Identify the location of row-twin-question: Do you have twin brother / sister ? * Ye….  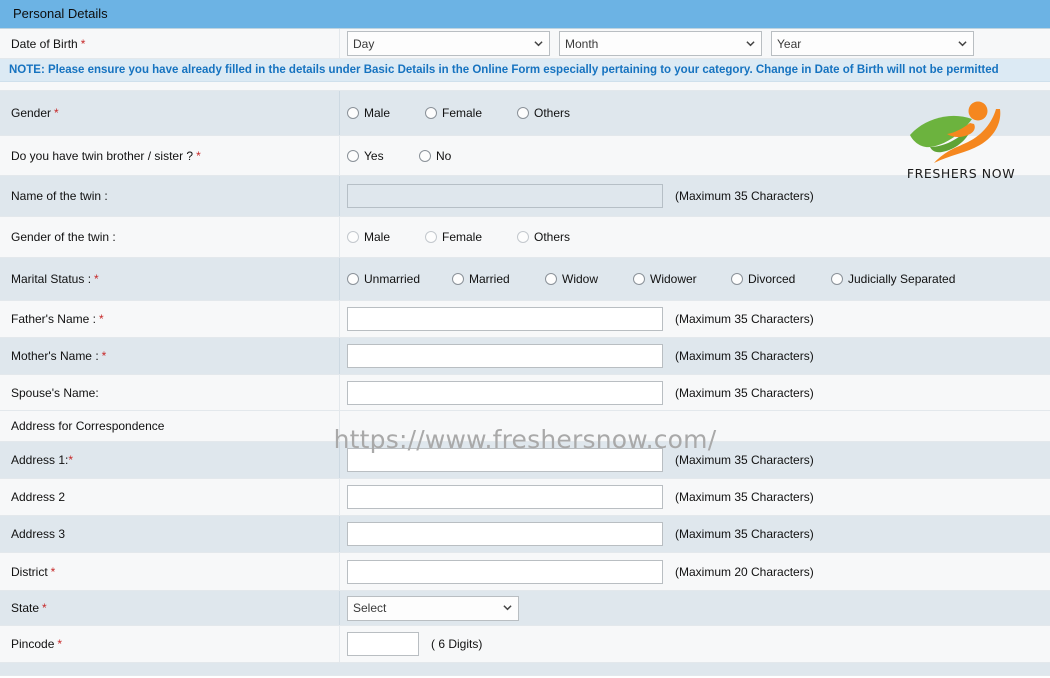
(525, 156).